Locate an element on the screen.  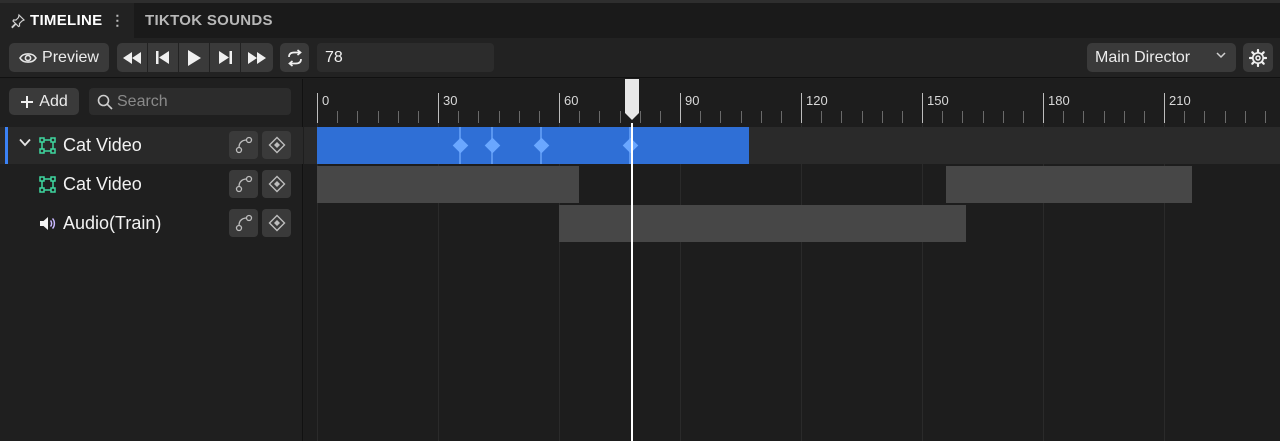
rewind-icon is located at coordinates (132, 57).